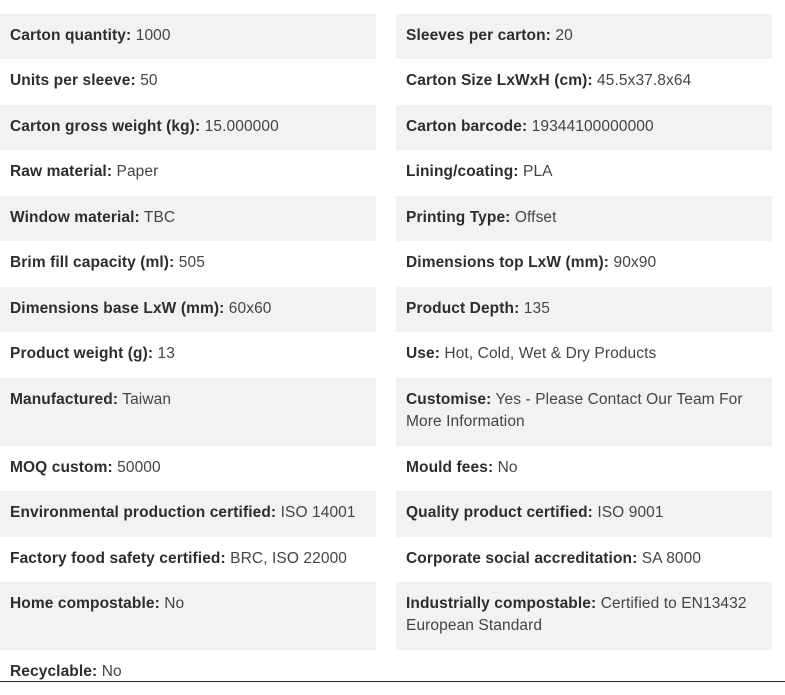 This screenshot has width=785, height=695. I want to click on spec-row: MOQ custom: 50000 Mould fees: No, so click(392, 468).